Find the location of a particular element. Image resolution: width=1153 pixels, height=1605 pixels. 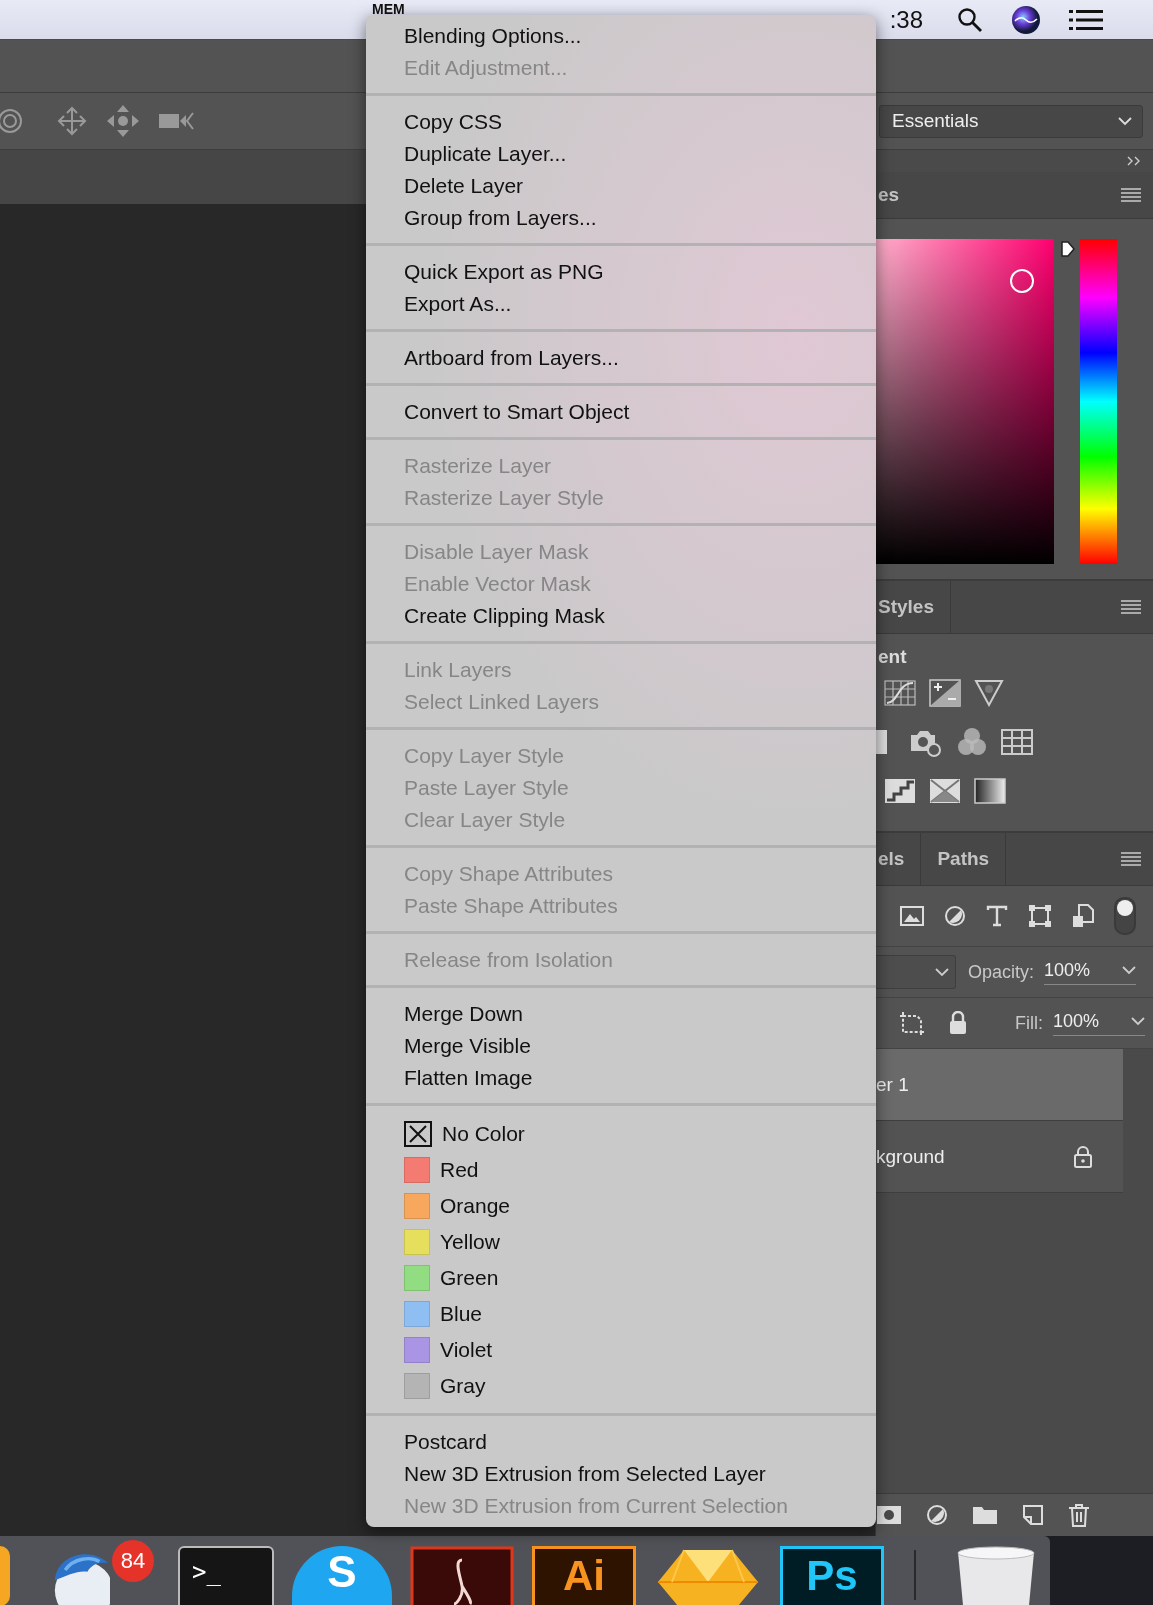

image-icon is located at coordinates (912, 916).